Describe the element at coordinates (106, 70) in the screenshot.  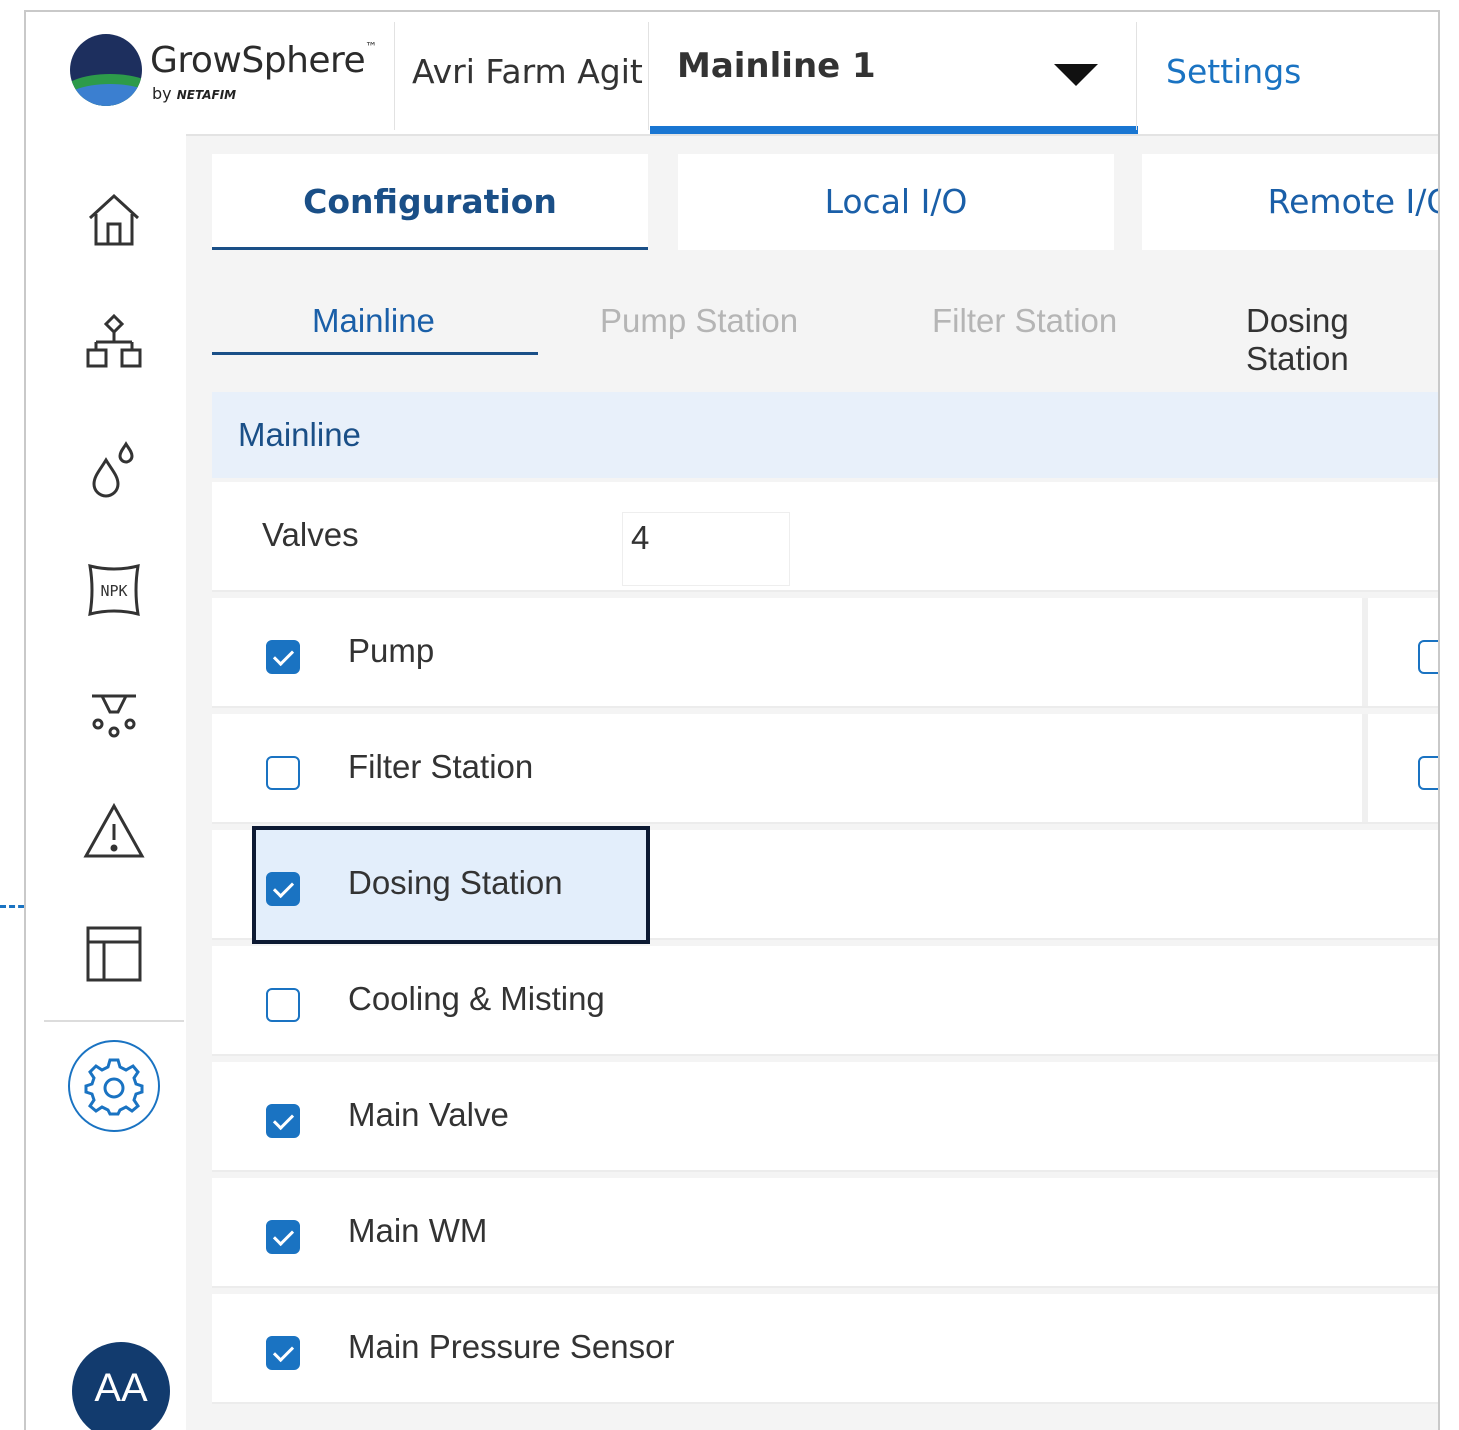
I see `logo-globe-icon` at that location.